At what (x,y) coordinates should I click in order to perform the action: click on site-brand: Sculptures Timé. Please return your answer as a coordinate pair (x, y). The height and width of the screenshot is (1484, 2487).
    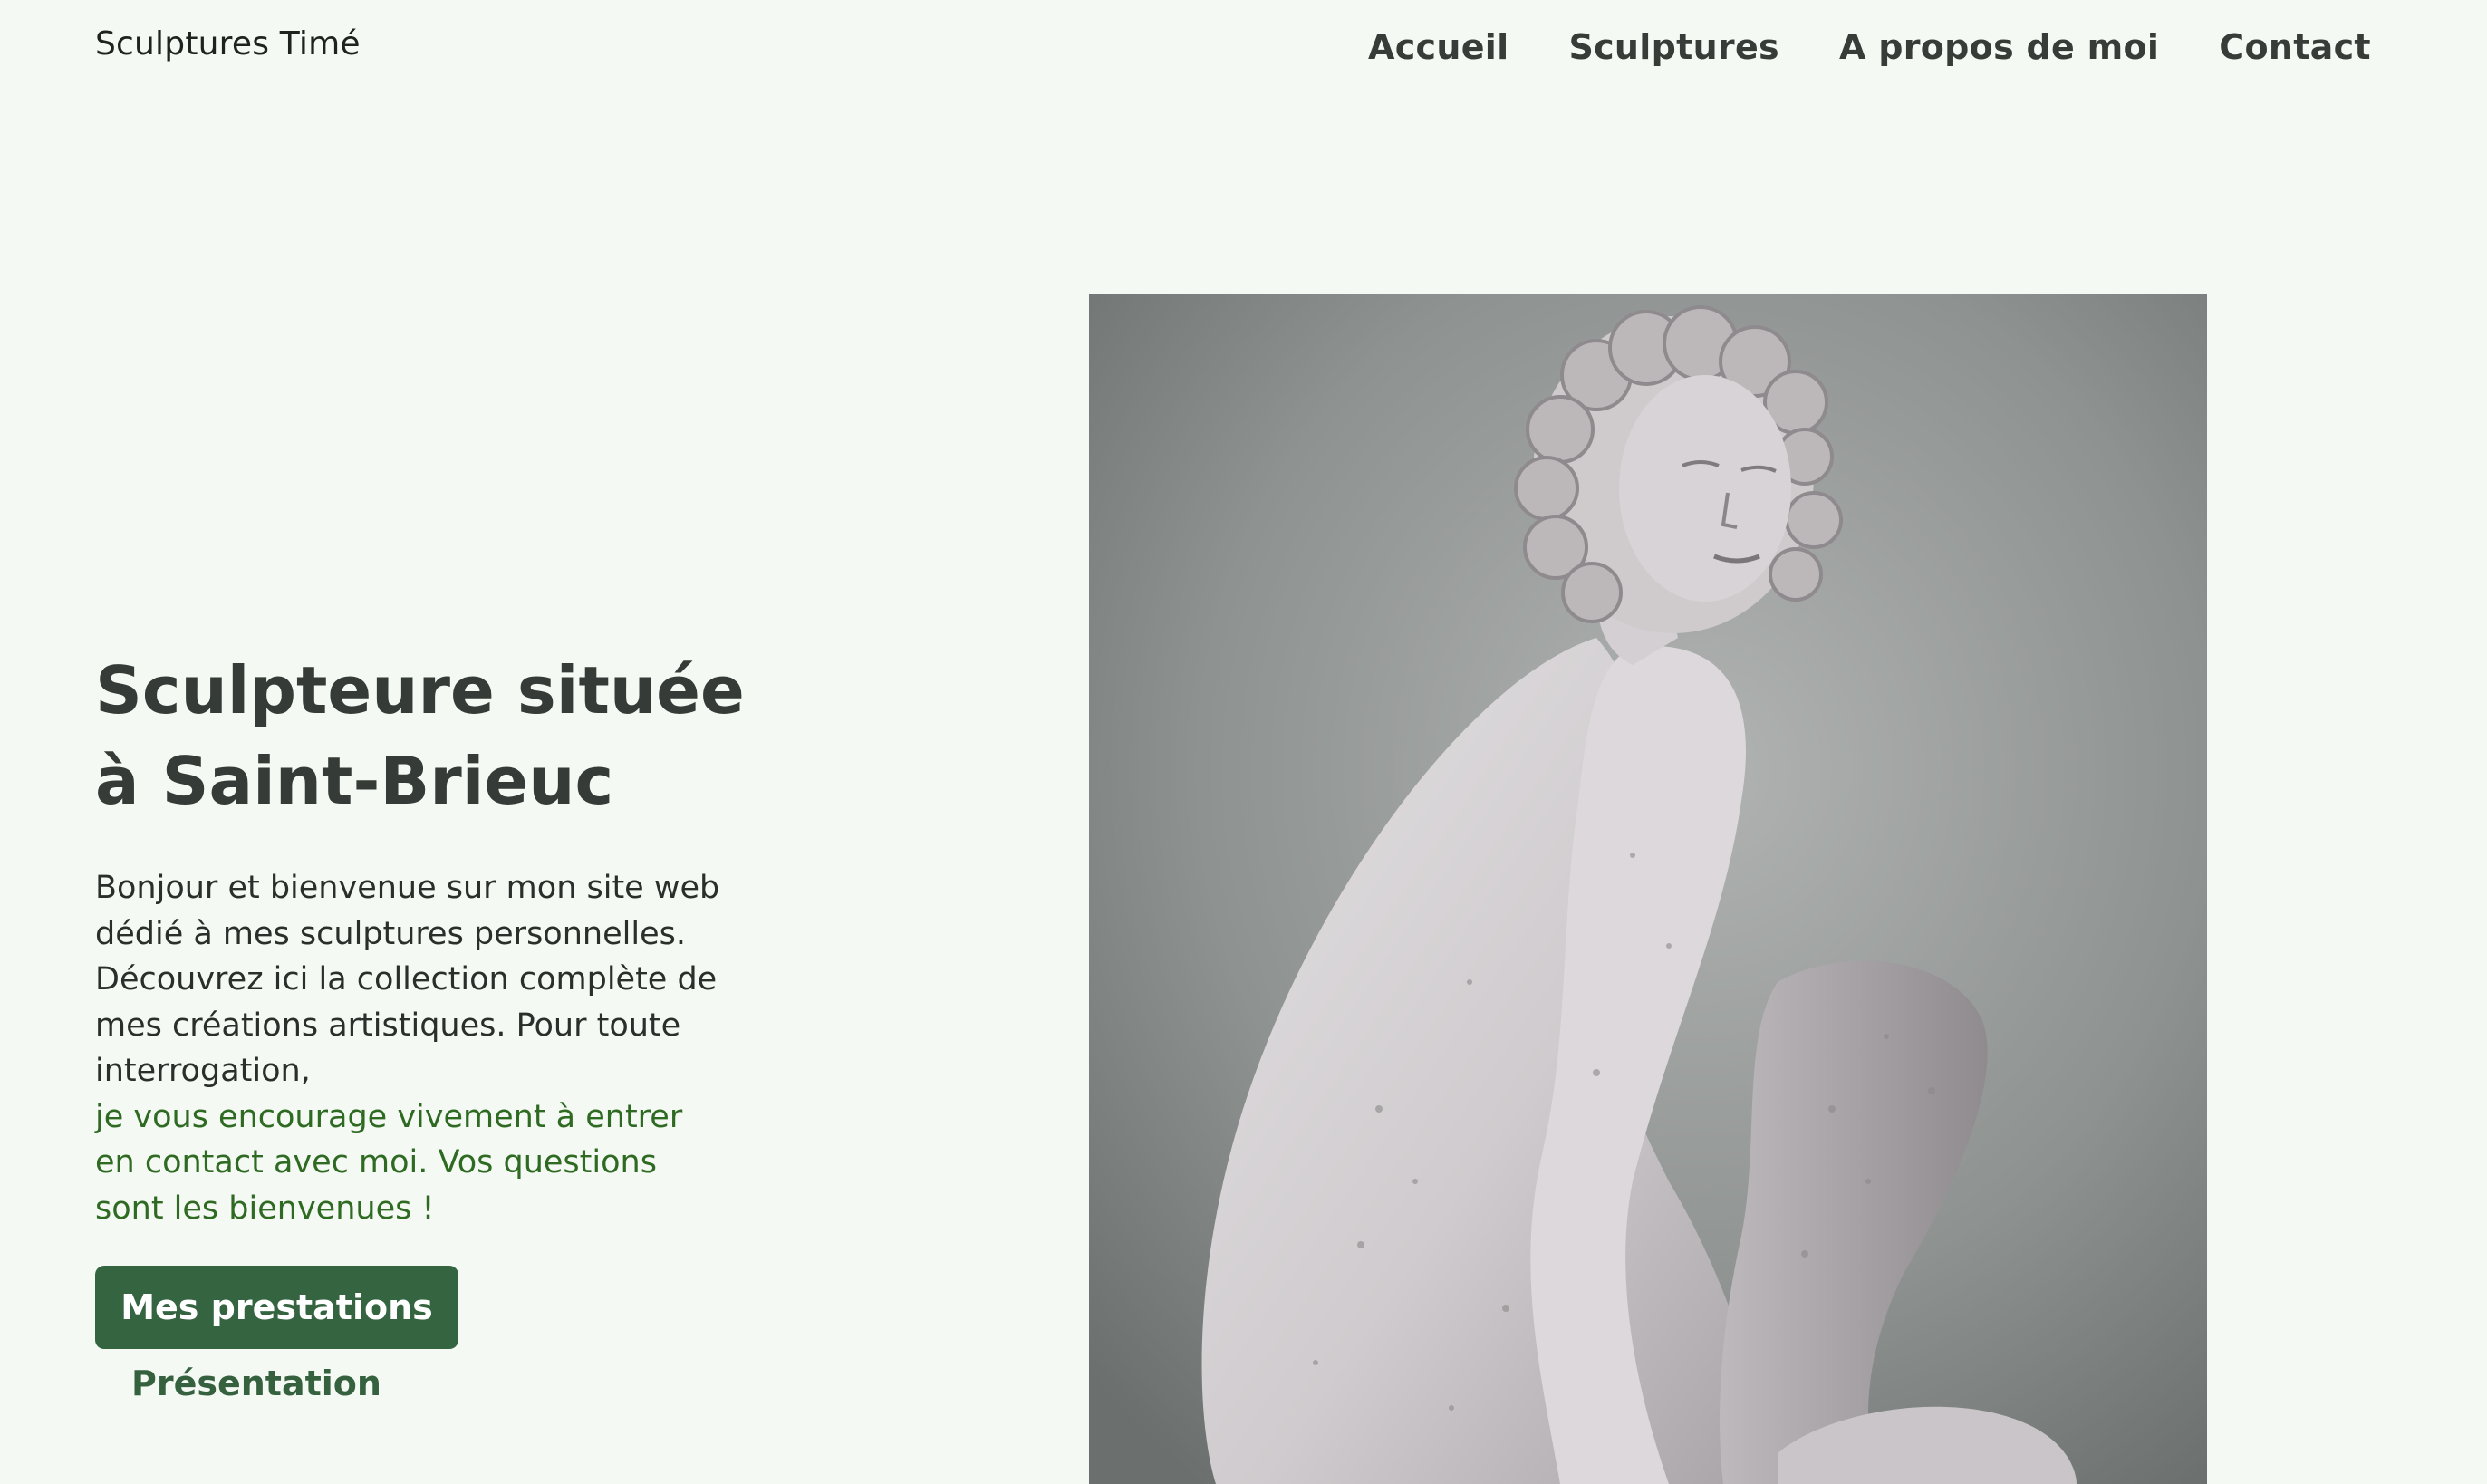
    Looking at the image, I should click on (228, 44).